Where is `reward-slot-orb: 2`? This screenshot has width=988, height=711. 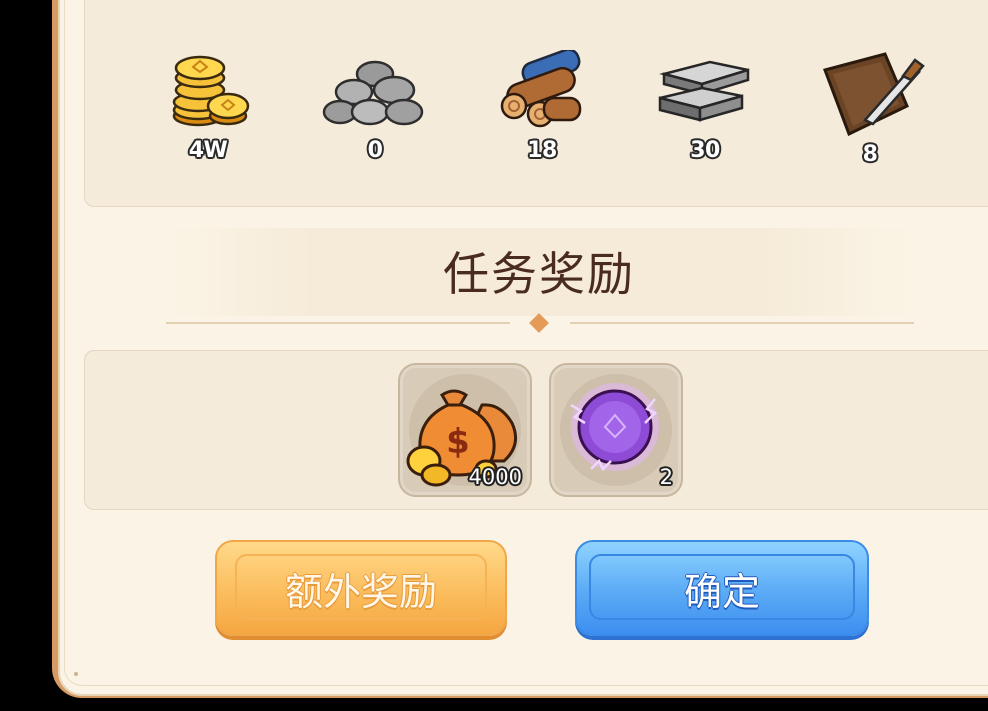 reward-slot-orb: 2 is located at coordinates (616, 430).